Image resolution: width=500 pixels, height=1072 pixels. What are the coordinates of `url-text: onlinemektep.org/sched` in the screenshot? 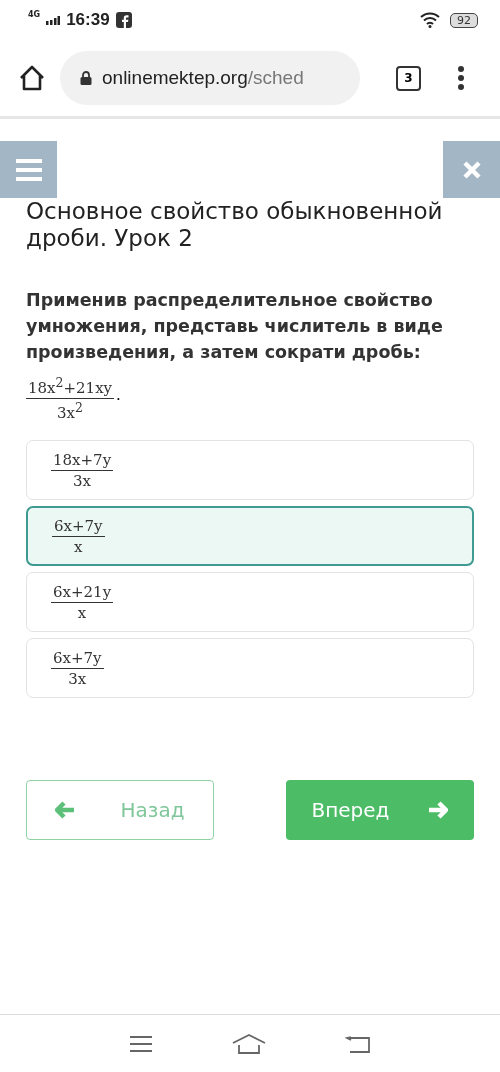 It's located at (203, 78).